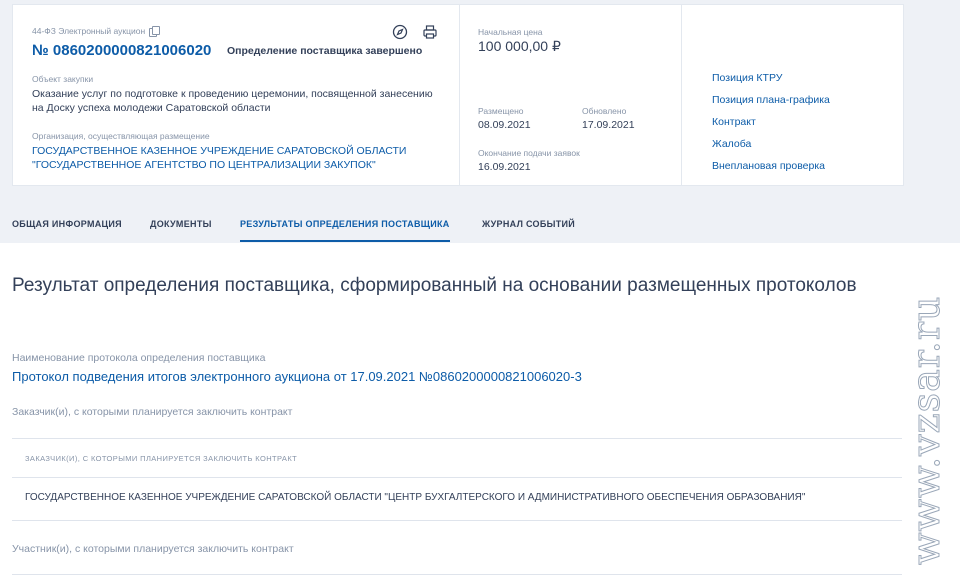  Describe the element at coordinates (121, 50) in the screenshot. I see `registry-number: № 0860200000821006020` at that location.